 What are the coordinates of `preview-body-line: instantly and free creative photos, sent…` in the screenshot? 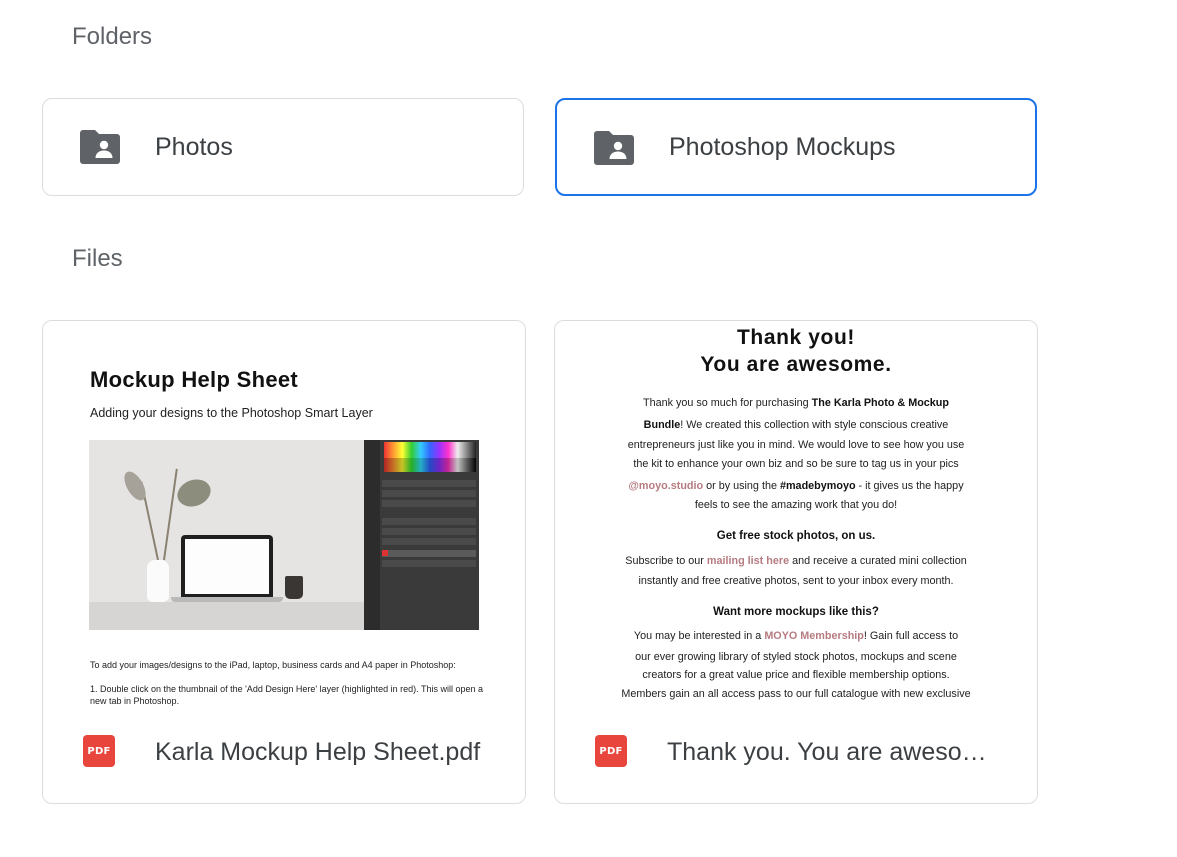 It's located at (796, 581).